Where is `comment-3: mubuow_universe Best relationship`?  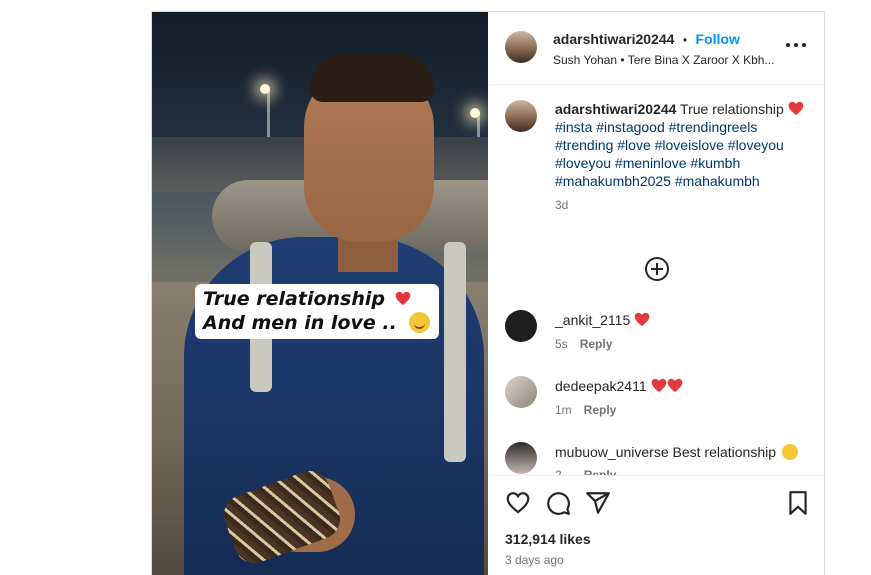 comment-3: mubuow_universe Best relationship is located at coordinates (676, 452).